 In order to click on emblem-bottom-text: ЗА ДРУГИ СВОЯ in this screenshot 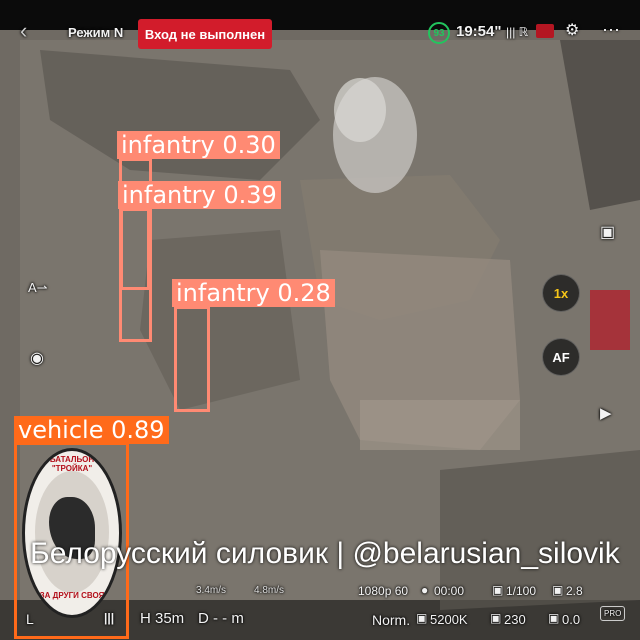, I will do `click(72, 595)`.